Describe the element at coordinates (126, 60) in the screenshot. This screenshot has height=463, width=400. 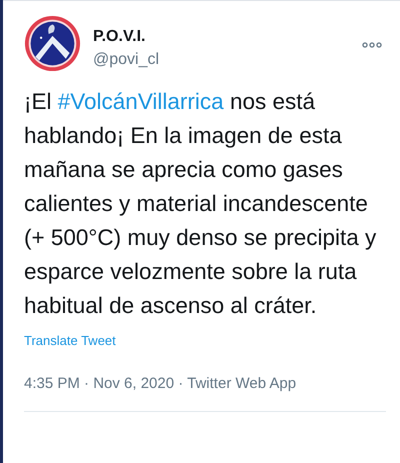
I see `author-handle: @povi_cl` at that location.